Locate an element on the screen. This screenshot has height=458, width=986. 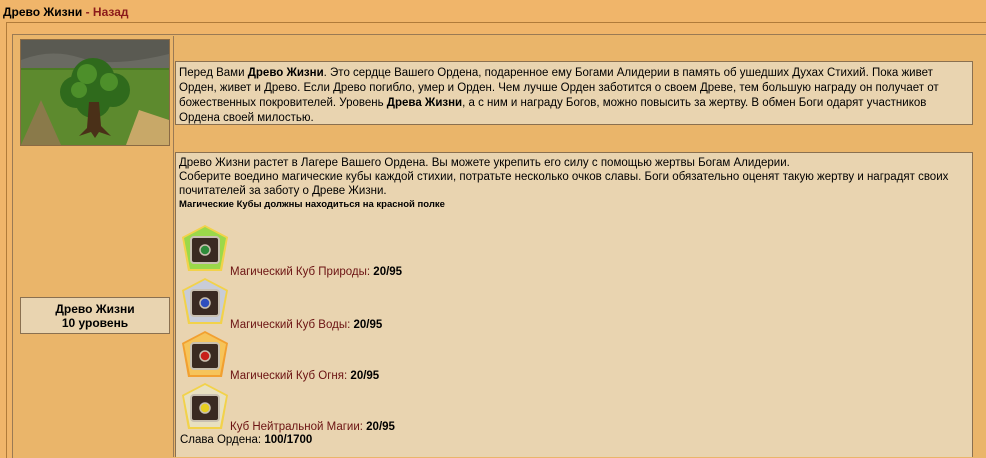
neutral-cube-icon is located at coordinates (205, 407).